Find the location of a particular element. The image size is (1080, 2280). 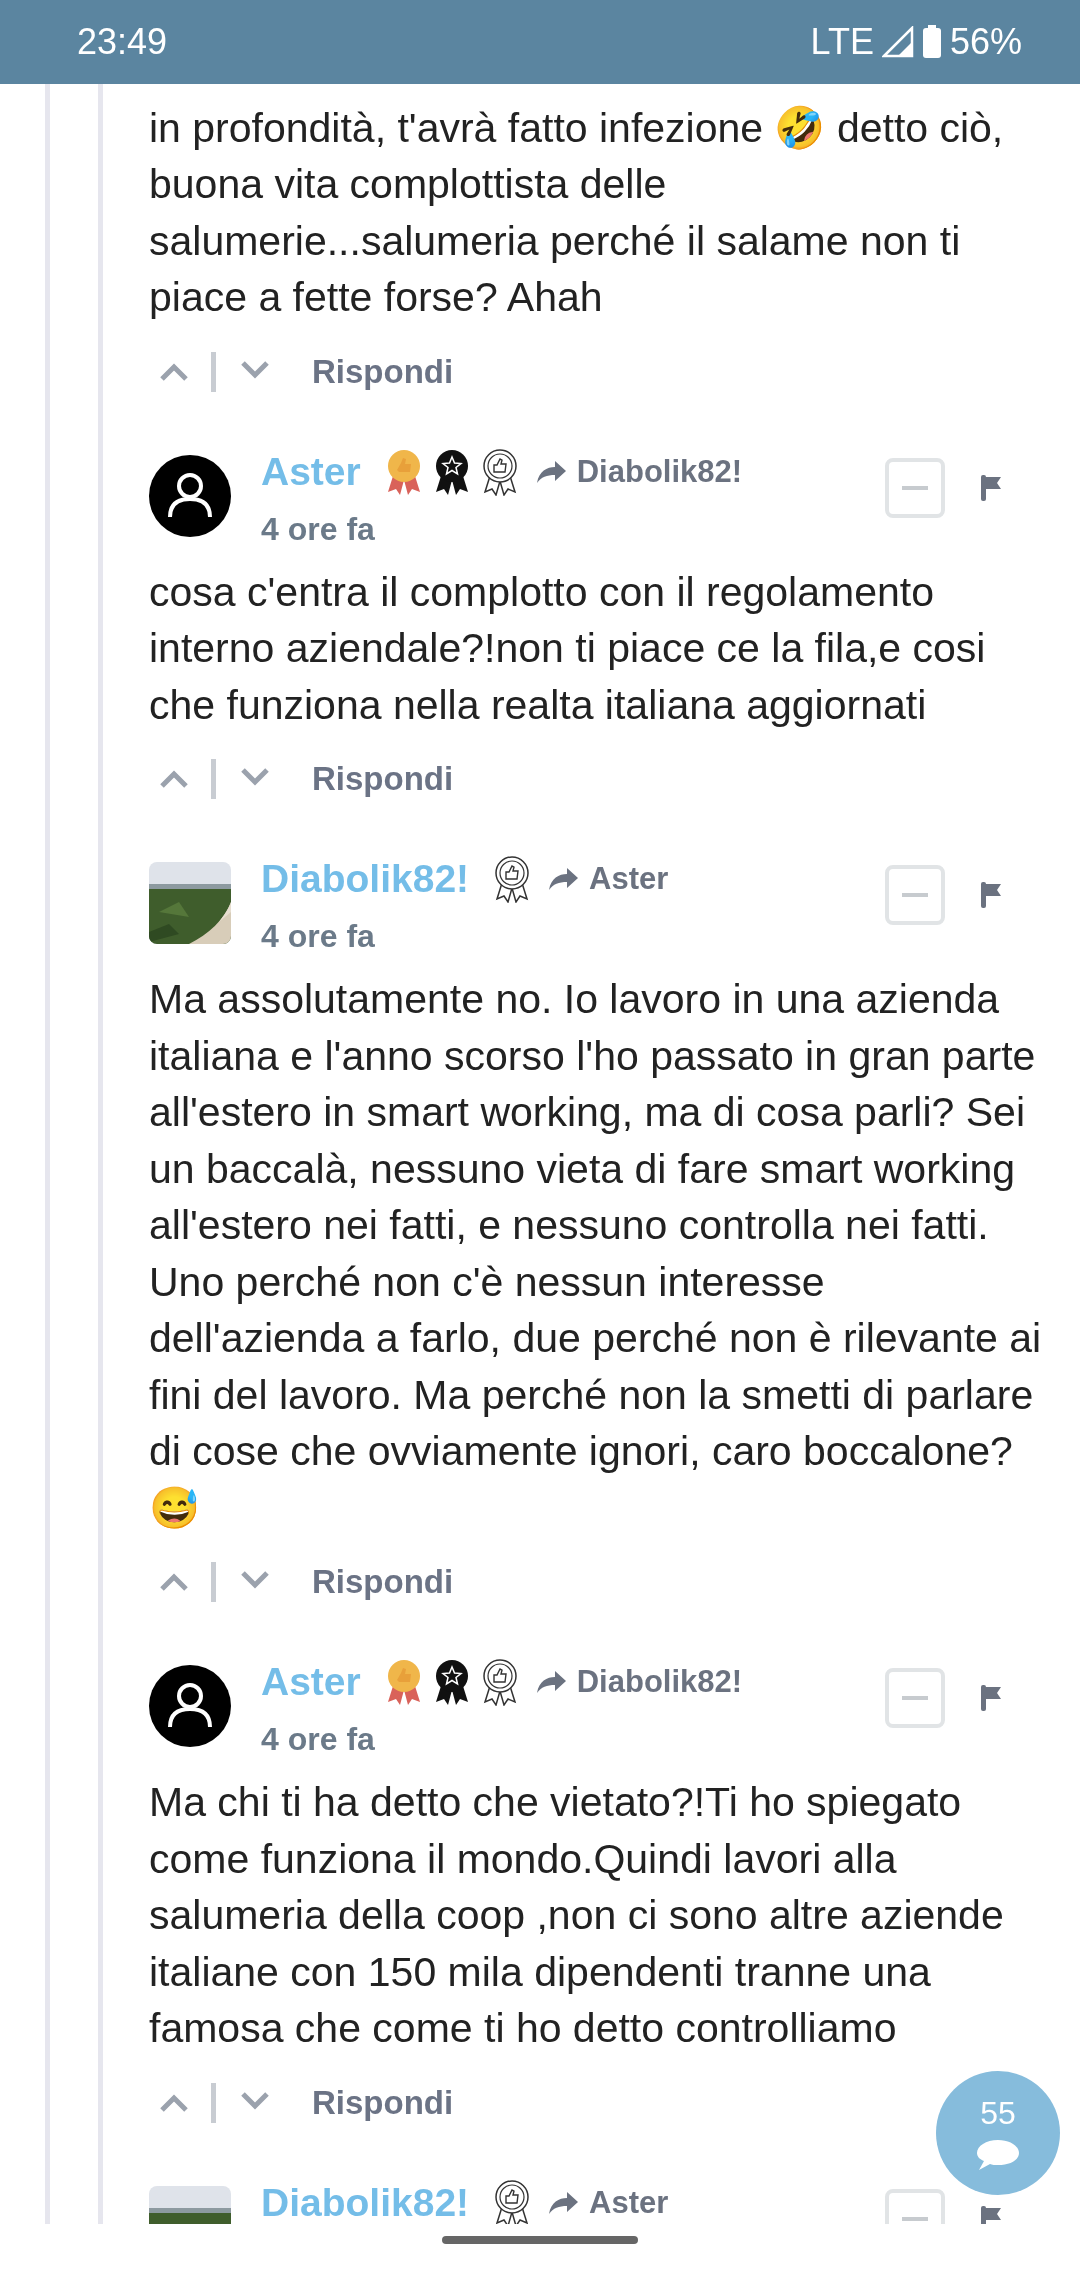

comment-text: in profondità, t'avrà fatto infezione 🤣 detto ciò, buona vita complottista delle salumerie...salumeria perché il salame non ti piace a fette forse? Ahah is located at coordinates (577, 213).